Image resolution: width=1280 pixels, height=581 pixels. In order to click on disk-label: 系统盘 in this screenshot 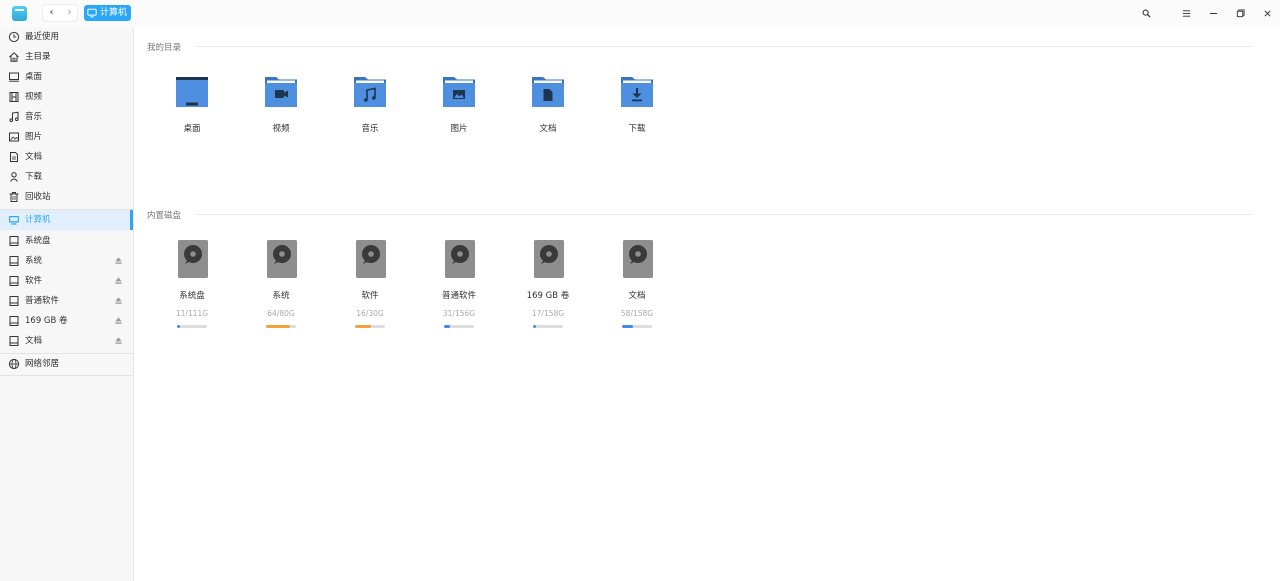, I will do `click(192, 296)`.